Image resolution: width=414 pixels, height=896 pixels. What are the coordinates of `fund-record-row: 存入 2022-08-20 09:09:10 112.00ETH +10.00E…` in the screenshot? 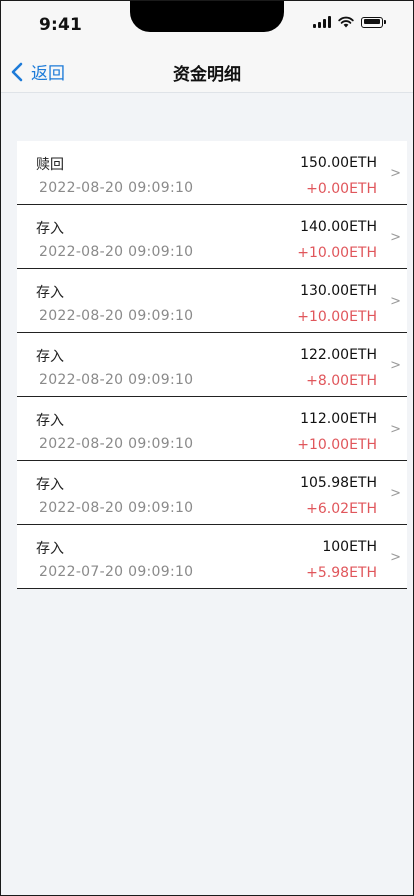 It's located at (212, 429).